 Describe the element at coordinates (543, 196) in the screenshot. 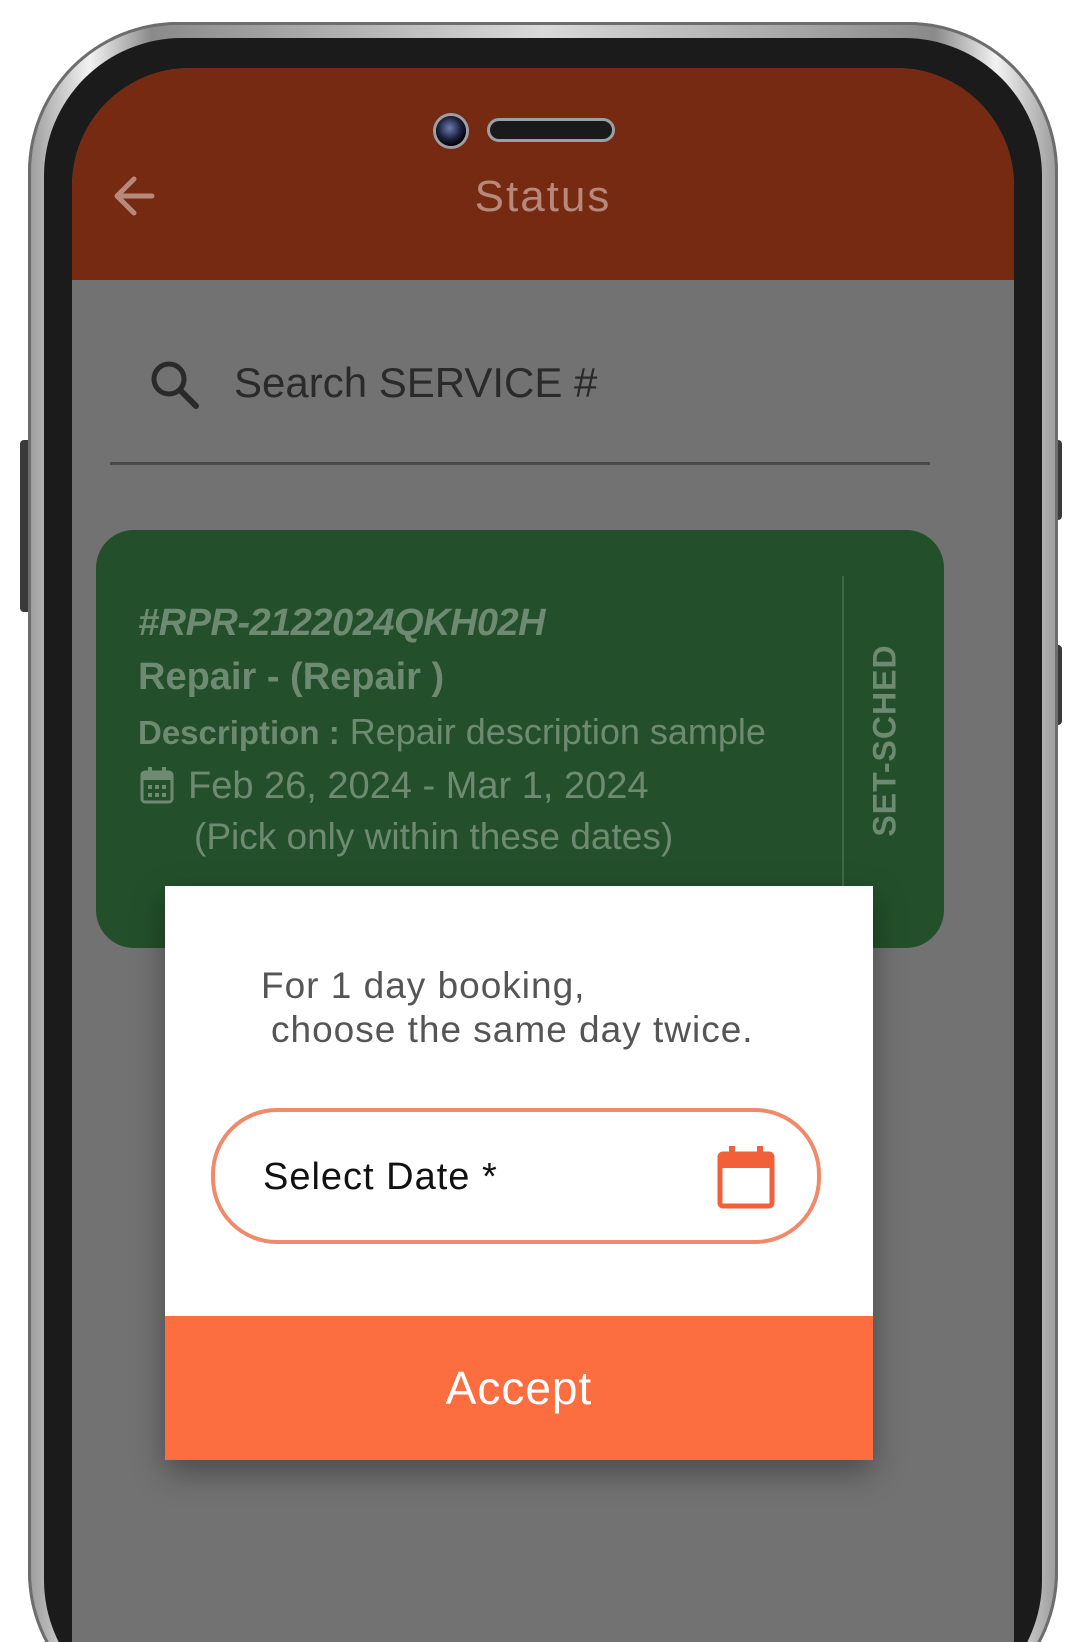

I see `page-title: Status` at that location.